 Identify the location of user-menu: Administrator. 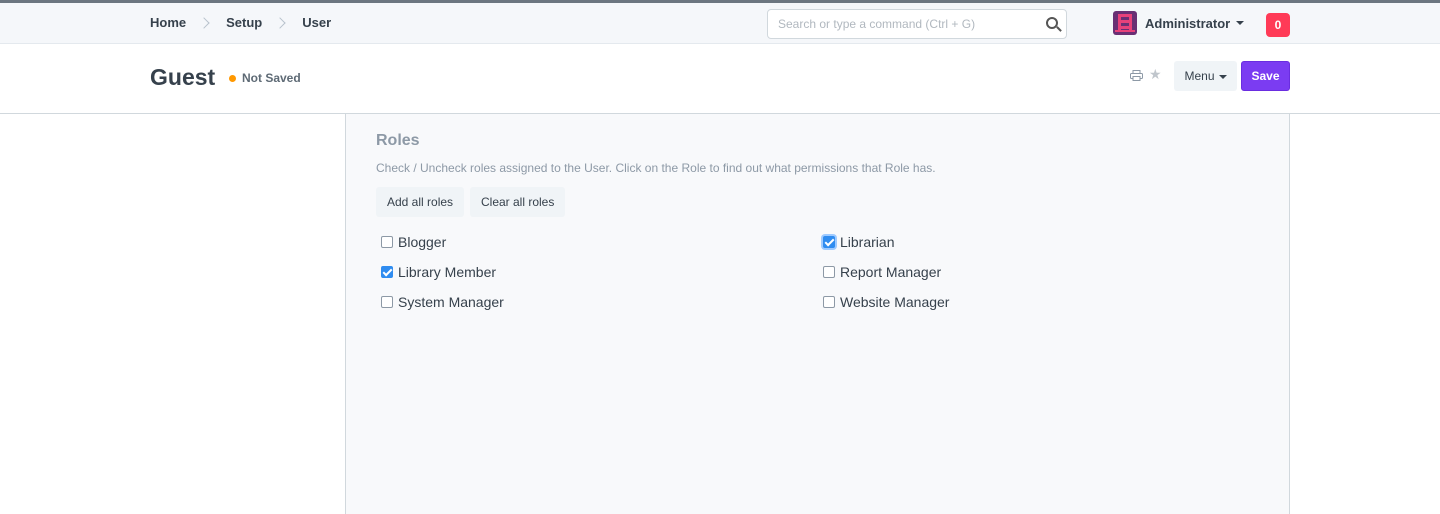
(1179, 23).